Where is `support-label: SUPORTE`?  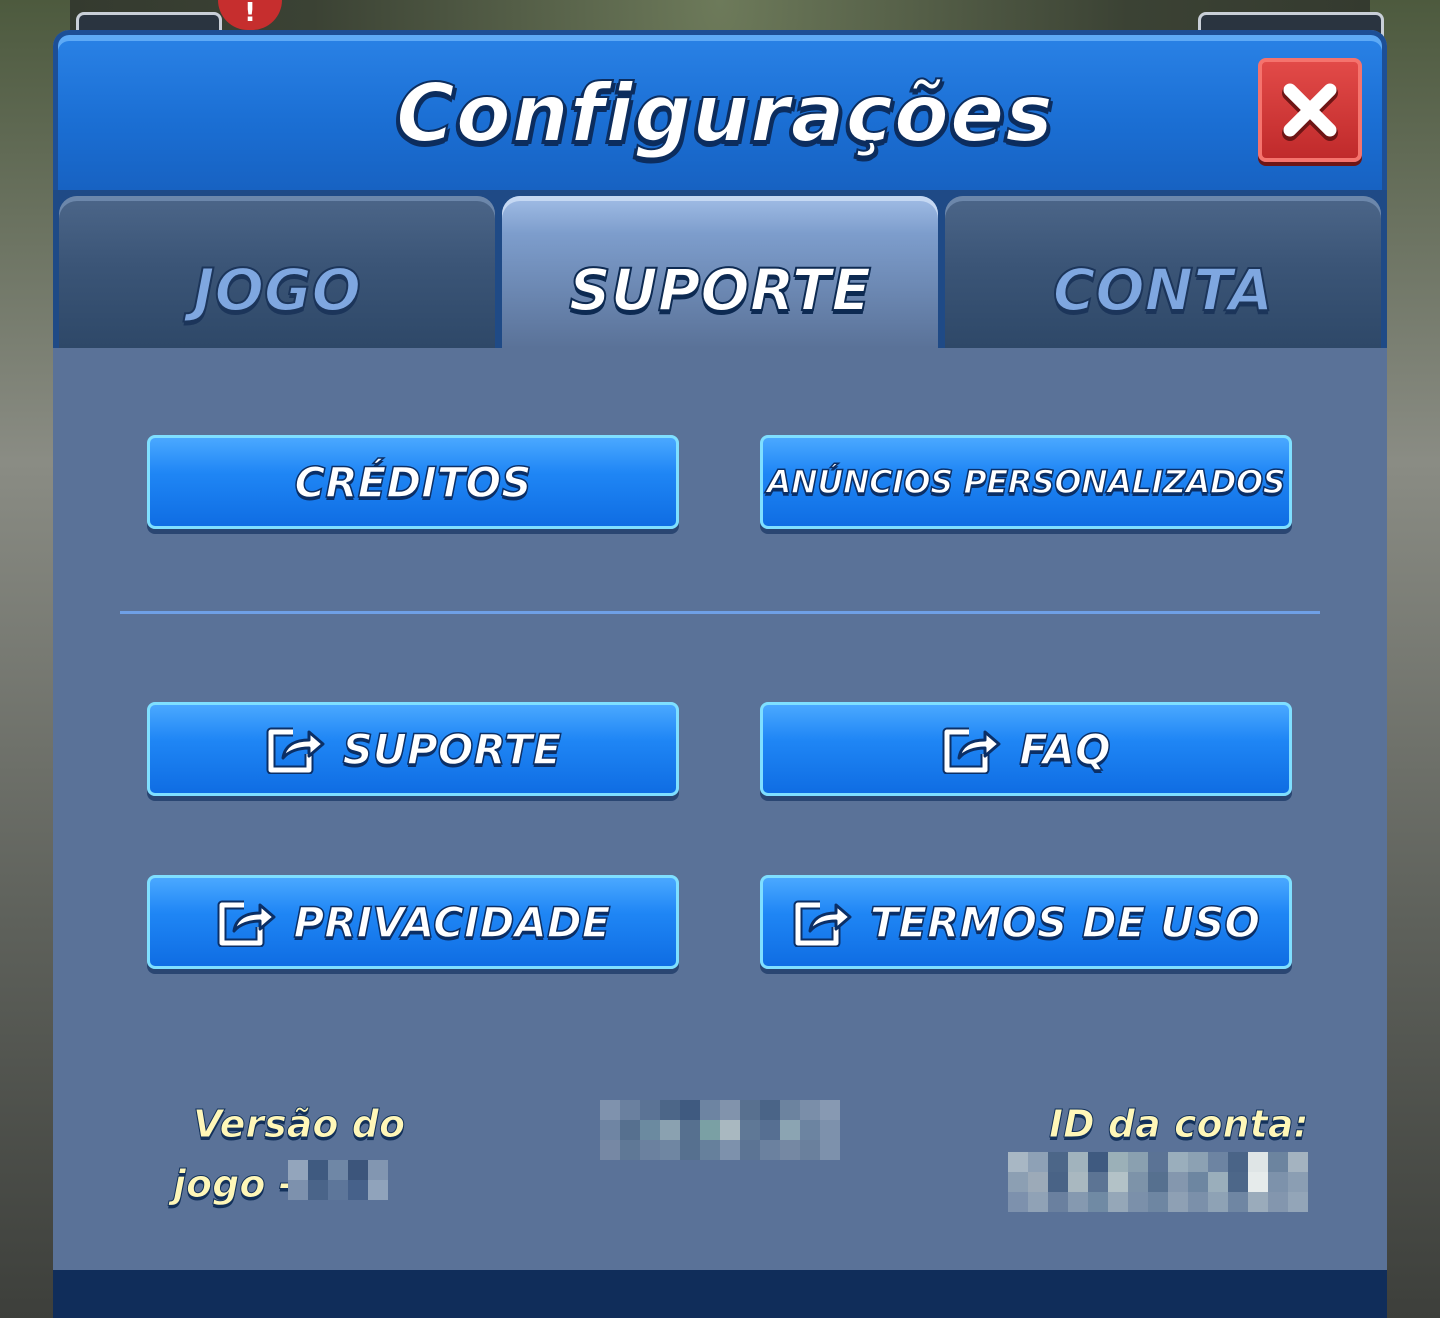 support-label: SUPORTE is located at coordinates (452, 749).